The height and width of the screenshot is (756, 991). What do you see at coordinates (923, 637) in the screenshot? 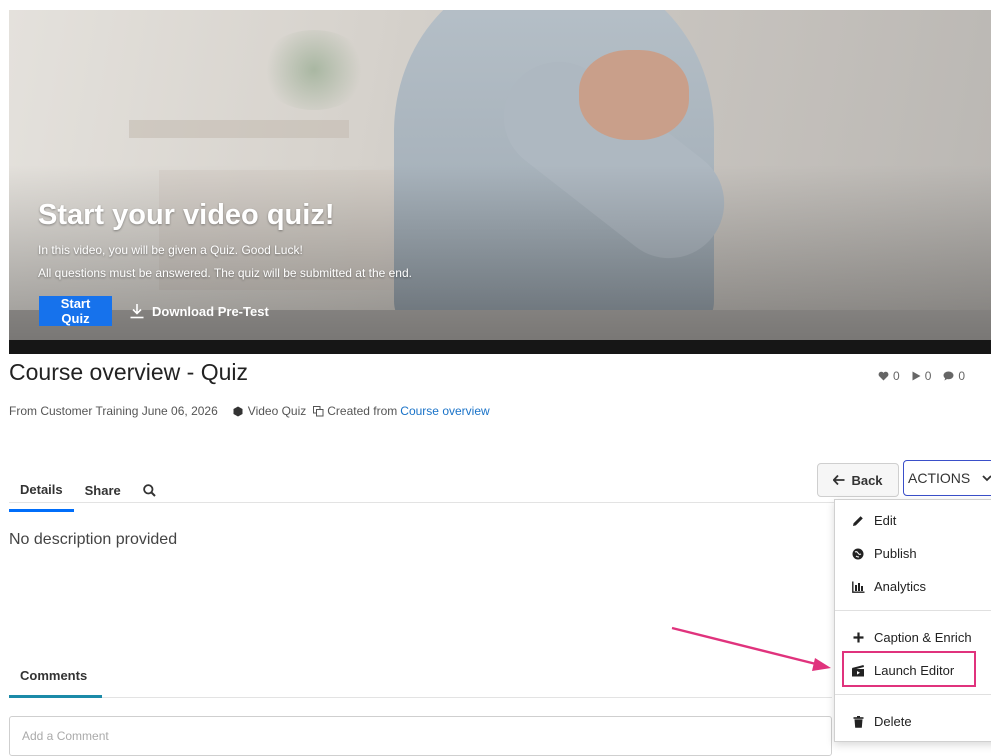
I see `menu-item-label: Caption & Enrich` at bounding box center [923, 637].